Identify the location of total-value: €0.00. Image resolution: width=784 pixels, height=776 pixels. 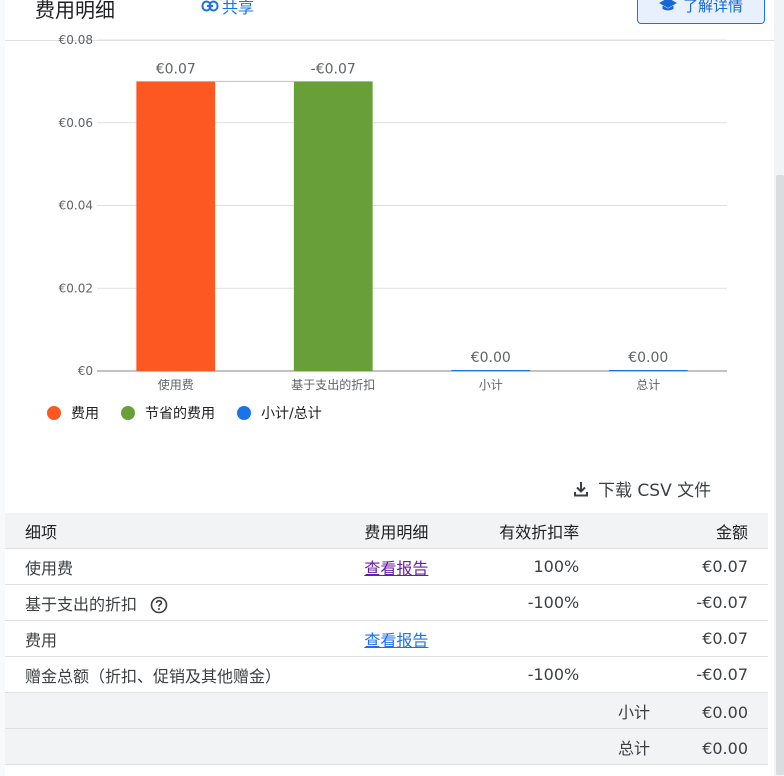
(725, 748).